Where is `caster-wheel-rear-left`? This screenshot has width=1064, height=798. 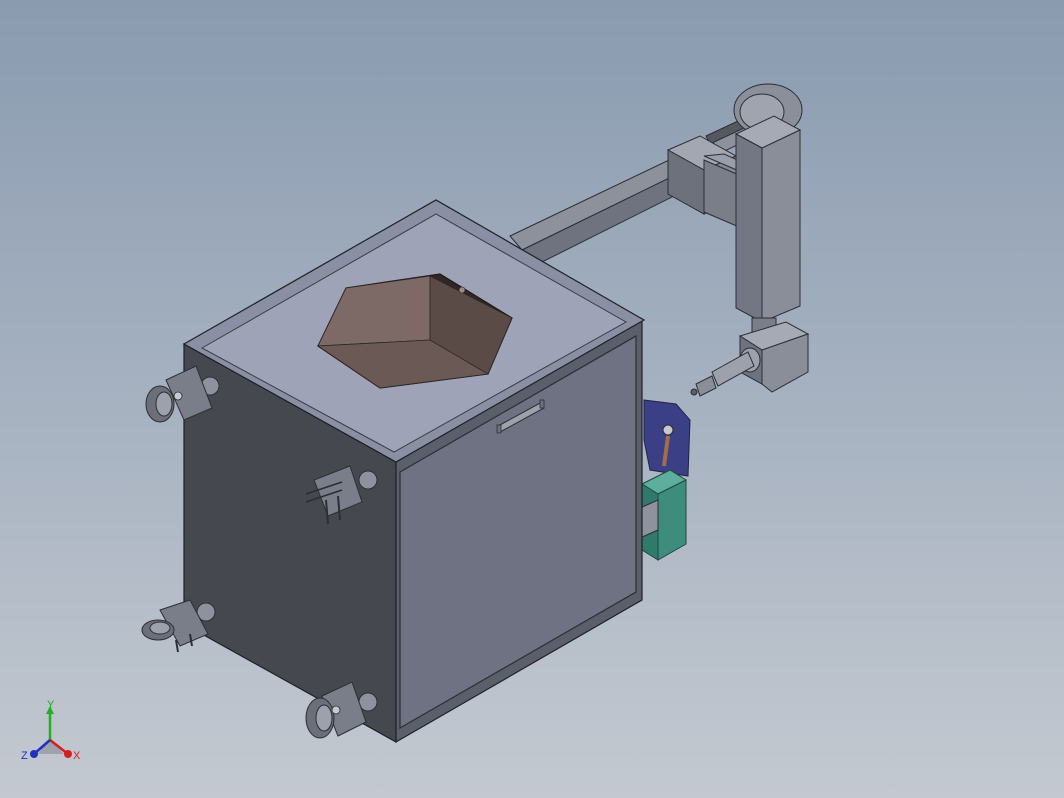
caster-wheel-rear-left is located at coordinates (178, 626).